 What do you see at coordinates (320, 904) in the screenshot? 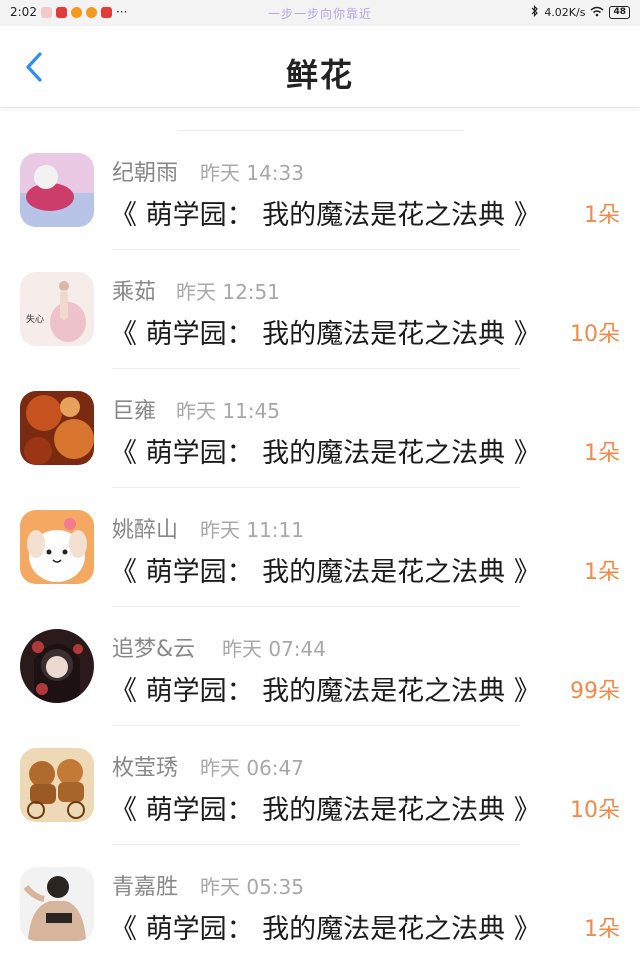
I see `list-item: 青嘉胜 昨天 05:35 《 萌学园： 我的魔法是花之法典 》 1朵` at bounding box center [320, 904].